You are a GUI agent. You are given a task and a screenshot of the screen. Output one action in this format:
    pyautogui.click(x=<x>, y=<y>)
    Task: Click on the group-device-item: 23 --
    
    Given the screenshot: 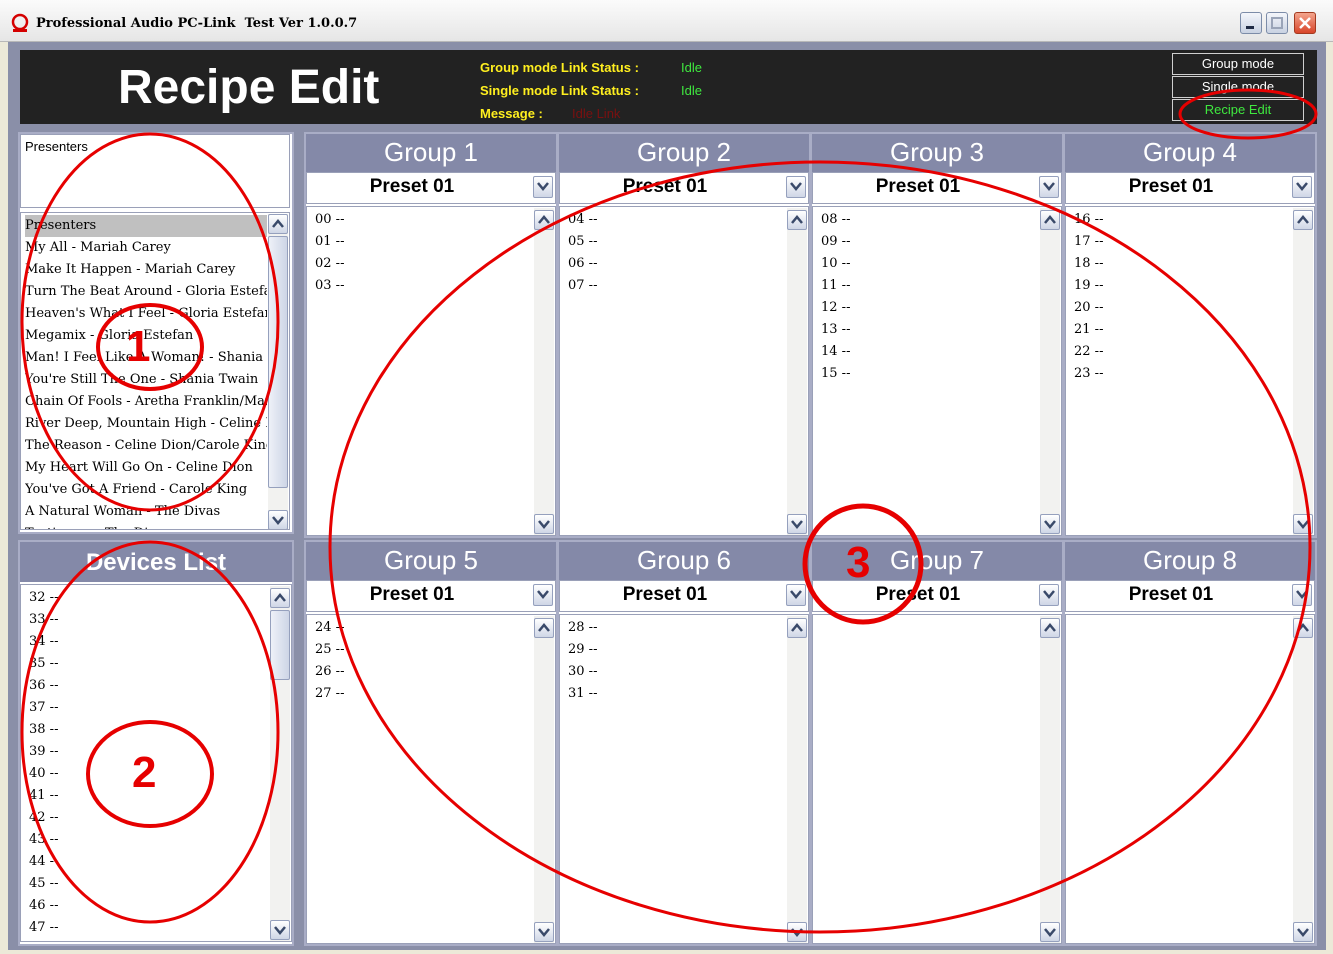 What is the action you would take?
    pyautogui.click(x=1088, y=374)
    